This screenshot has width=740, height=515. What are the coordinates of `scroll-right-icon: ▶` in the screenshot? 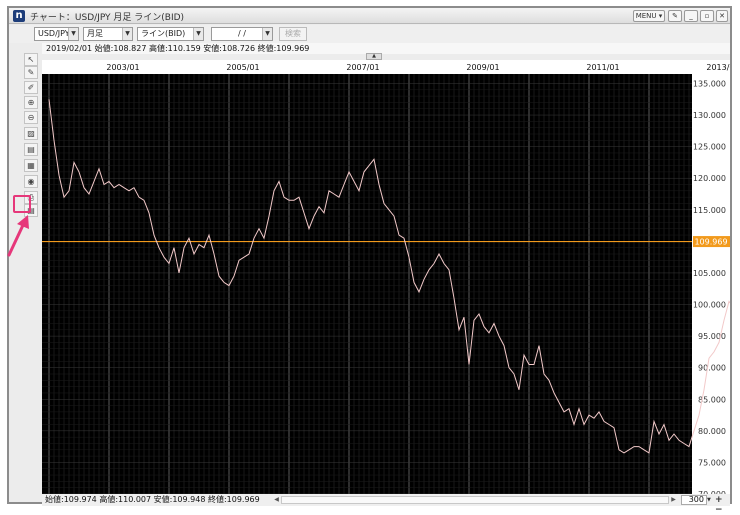 It's located at (673, 500).